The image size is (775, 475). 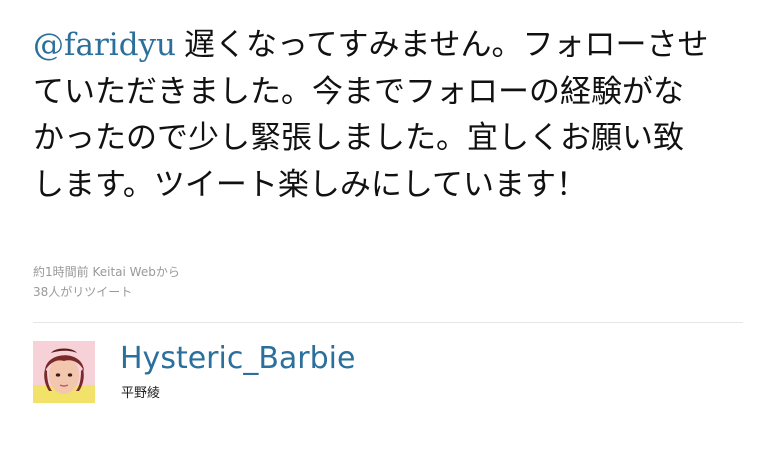 What do you see at coordinates (123, 272) in the screenshot?
I see `source-link: Keitai Web` at bounding box center [123, 272].